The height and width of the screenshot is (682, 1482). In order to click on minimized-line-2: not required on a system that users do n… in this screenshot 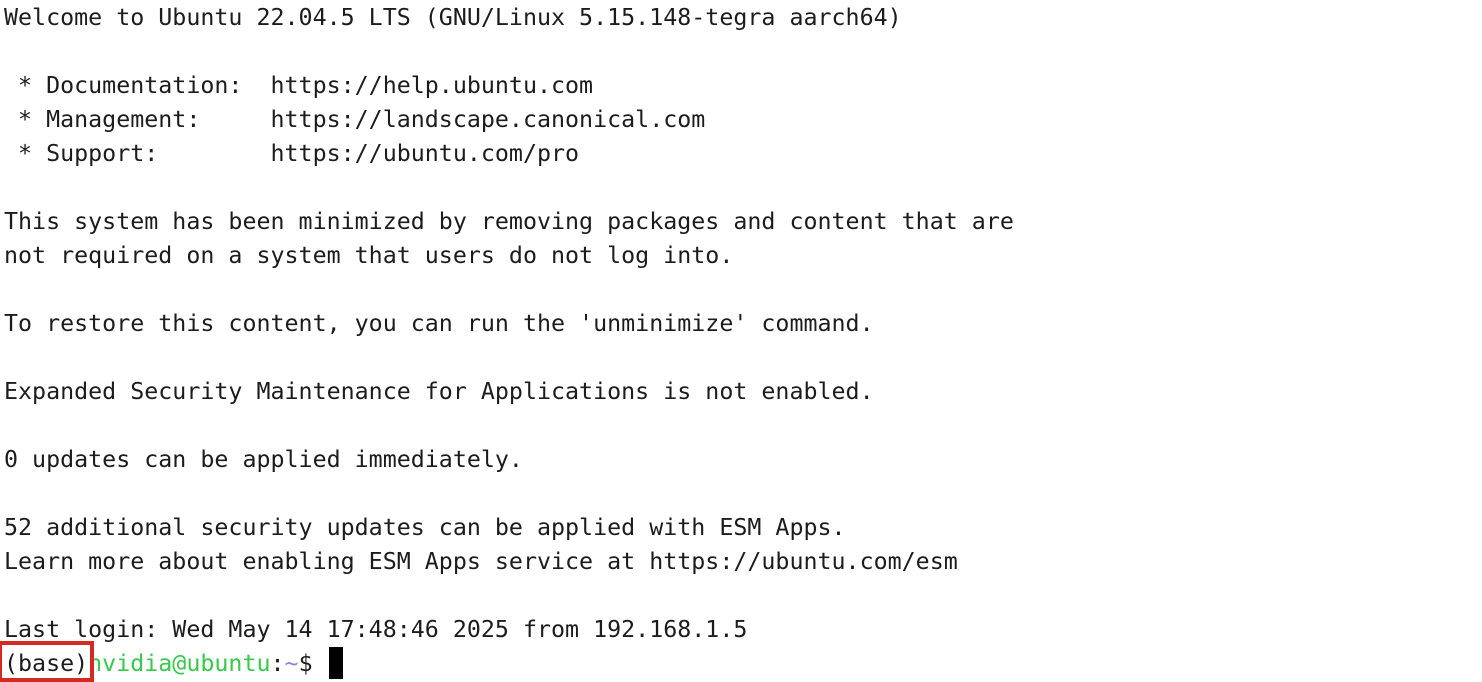, I will do `click(369, 255)`.